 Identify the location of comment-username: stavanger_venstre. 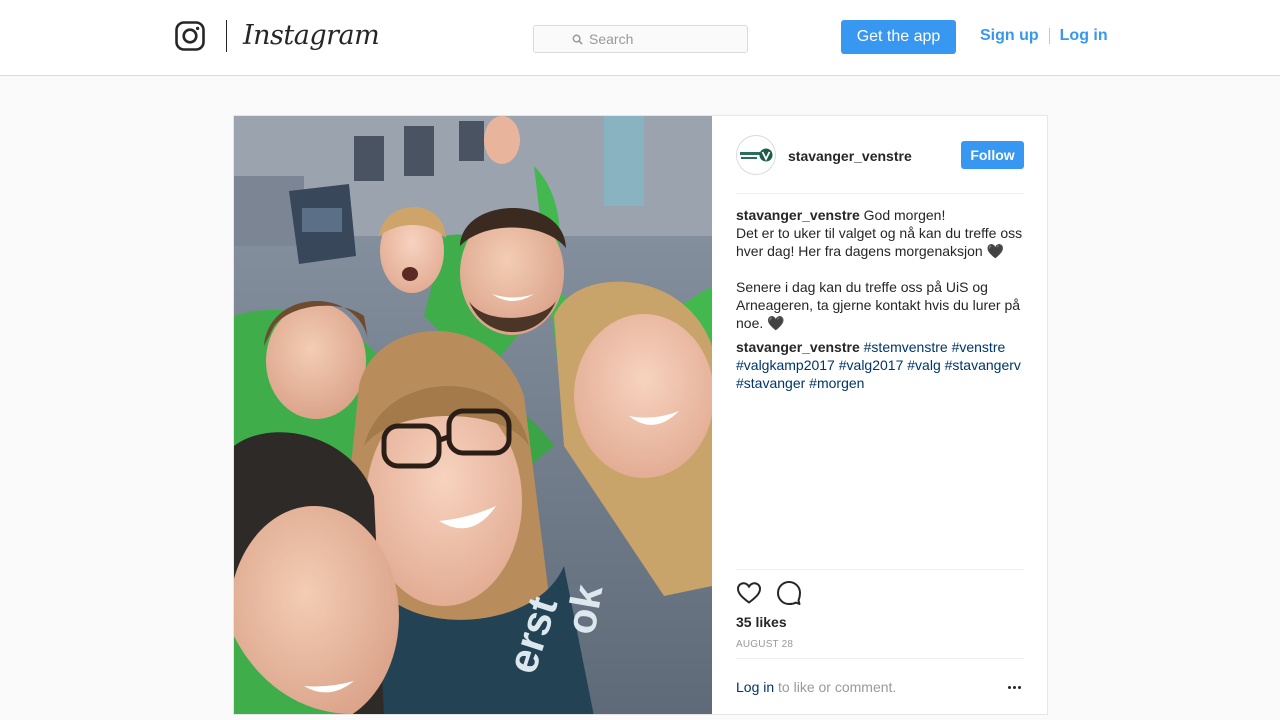
(798, 347).